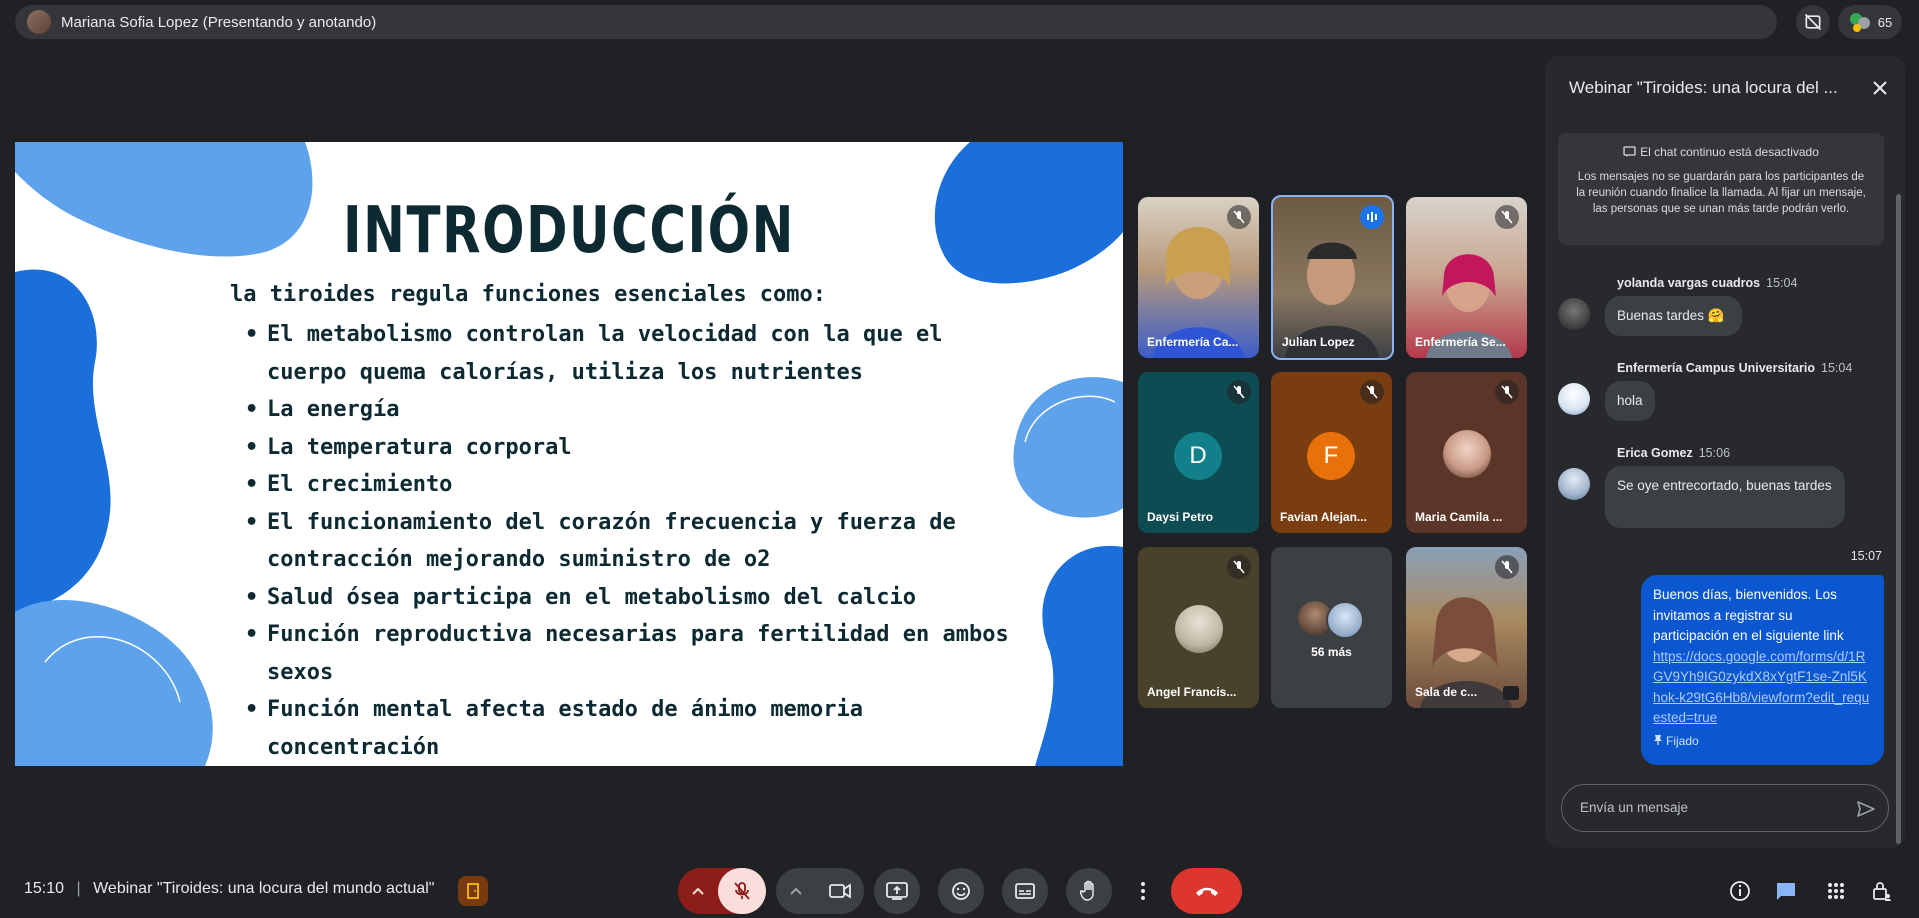  Describe the element at coordinates (1331, 627) in the screenshot. I see `more-participants-tile: 56 más` at that location.